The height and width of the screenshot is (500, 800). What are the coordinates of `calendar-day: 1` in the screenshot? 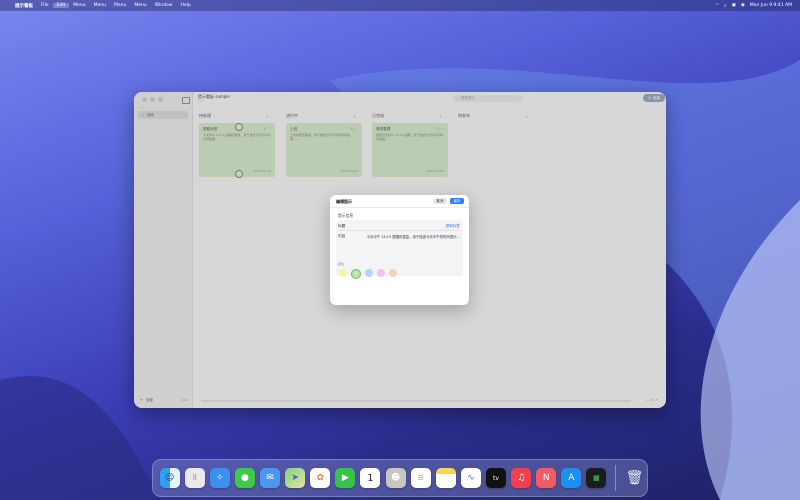 It's located at (370, 478).